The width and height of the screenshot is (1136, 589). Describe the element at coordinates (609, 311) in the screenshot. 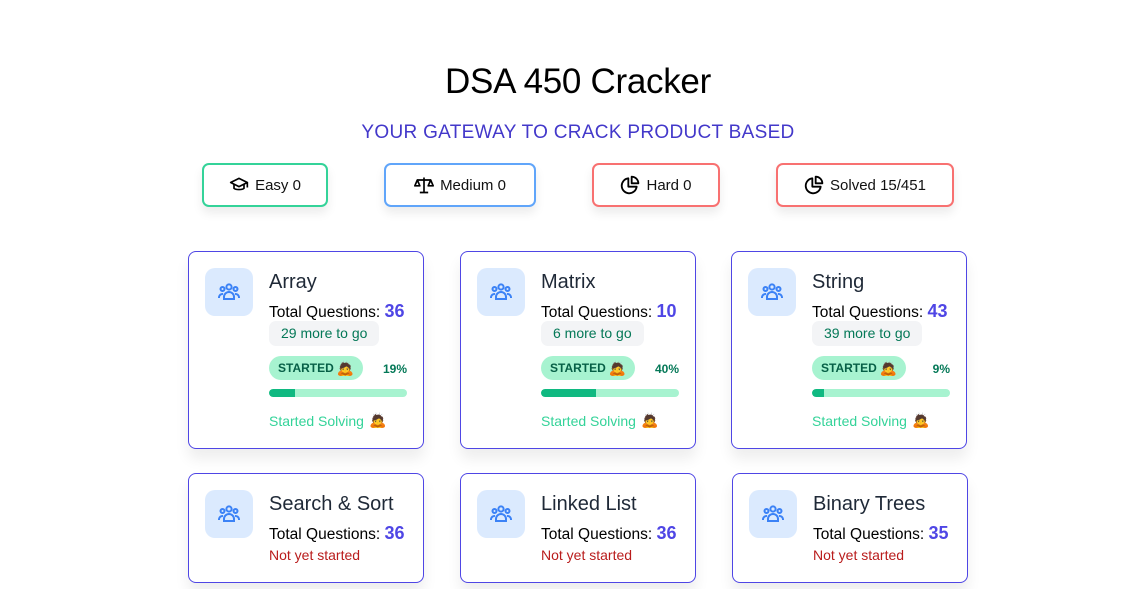

I see `total-questions: Total Questions: 10` at that location.